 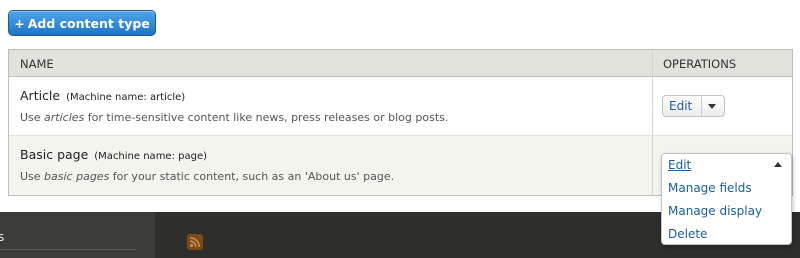 I want to click on chevron-up-icon, so click(x=778, y=164).